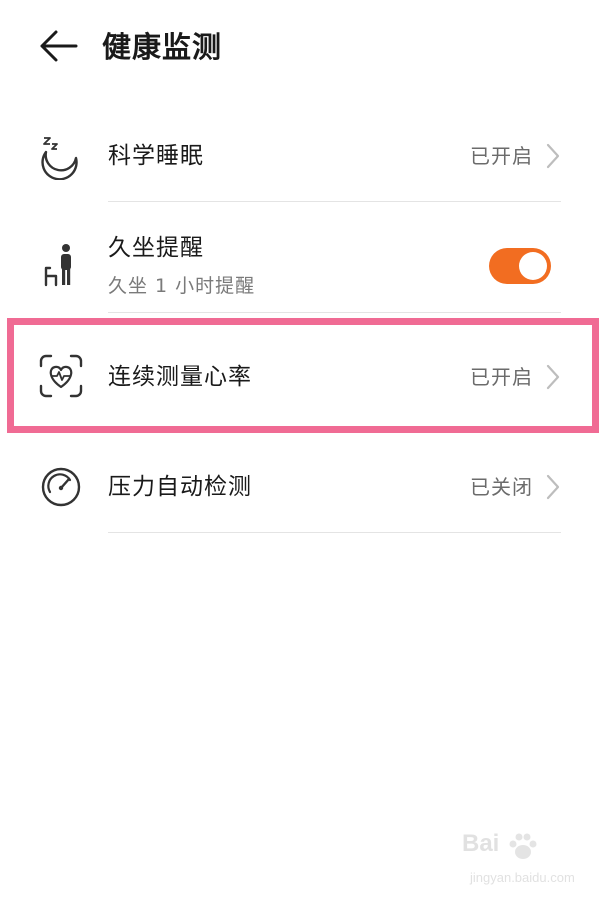  Describe the element at coordinates (156, 156) in the screenshot. I see `sleep-label: 科学睡眠` at that location.